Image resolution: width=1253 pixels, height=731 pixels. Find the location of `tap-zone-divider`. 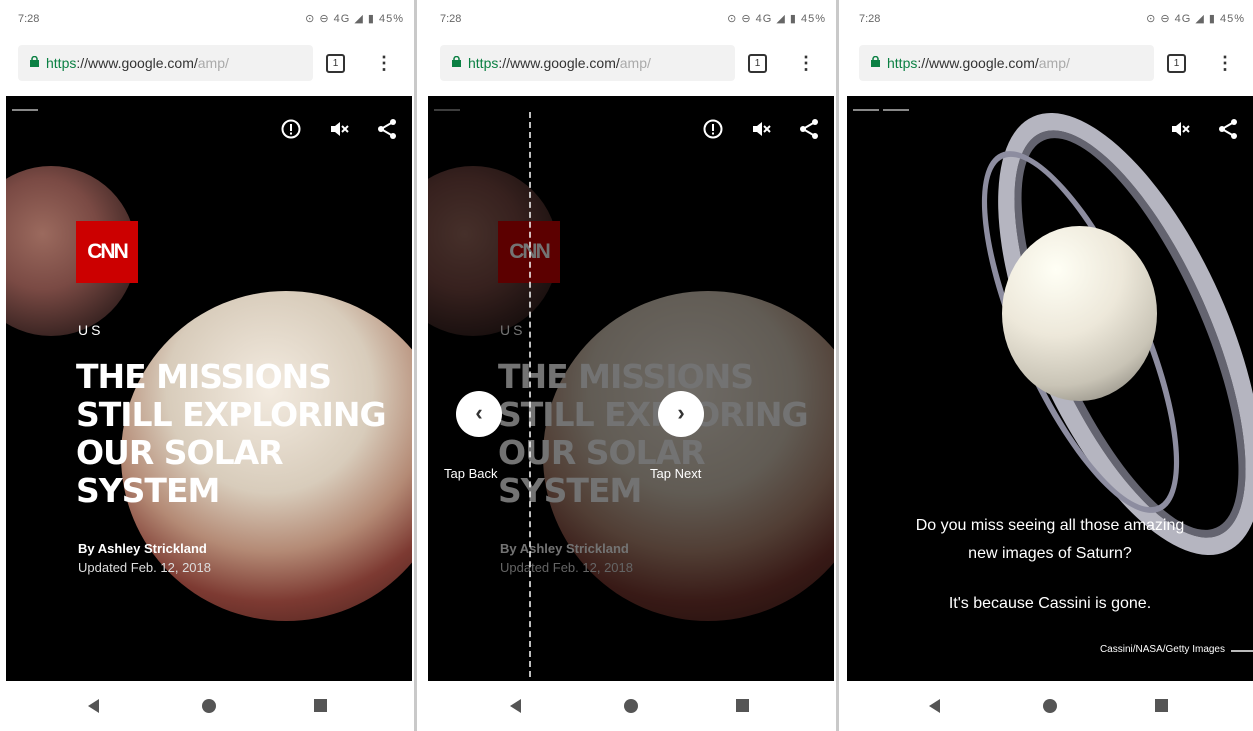

tap-zone-divider is located at coordinates (530, 394).